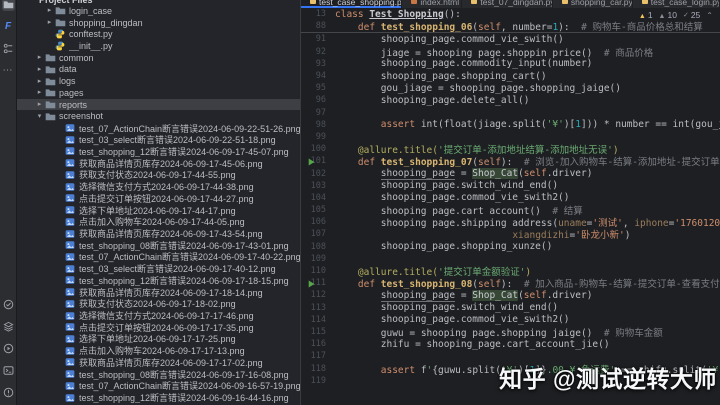 The image size is (720, 405). I want to click on chevron-down-icon: ▾, so click(39, 116).